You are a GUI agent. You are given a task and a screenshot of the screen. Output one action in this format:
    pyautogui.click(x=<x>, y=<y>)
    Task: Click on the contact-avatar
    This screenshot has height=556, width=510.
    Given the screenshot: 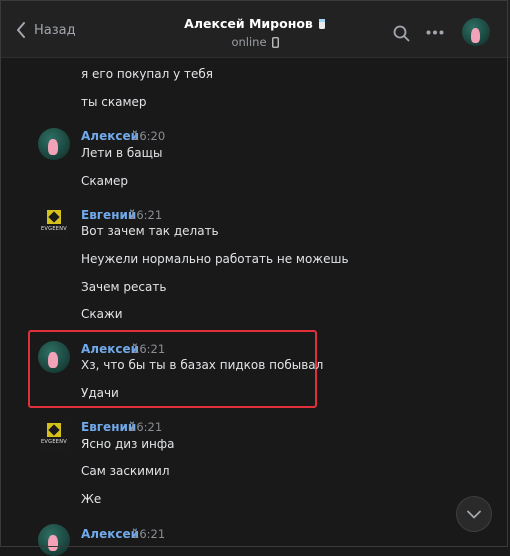 What is the action you would take?
    pyautogui.click(x=476, y=32)
    